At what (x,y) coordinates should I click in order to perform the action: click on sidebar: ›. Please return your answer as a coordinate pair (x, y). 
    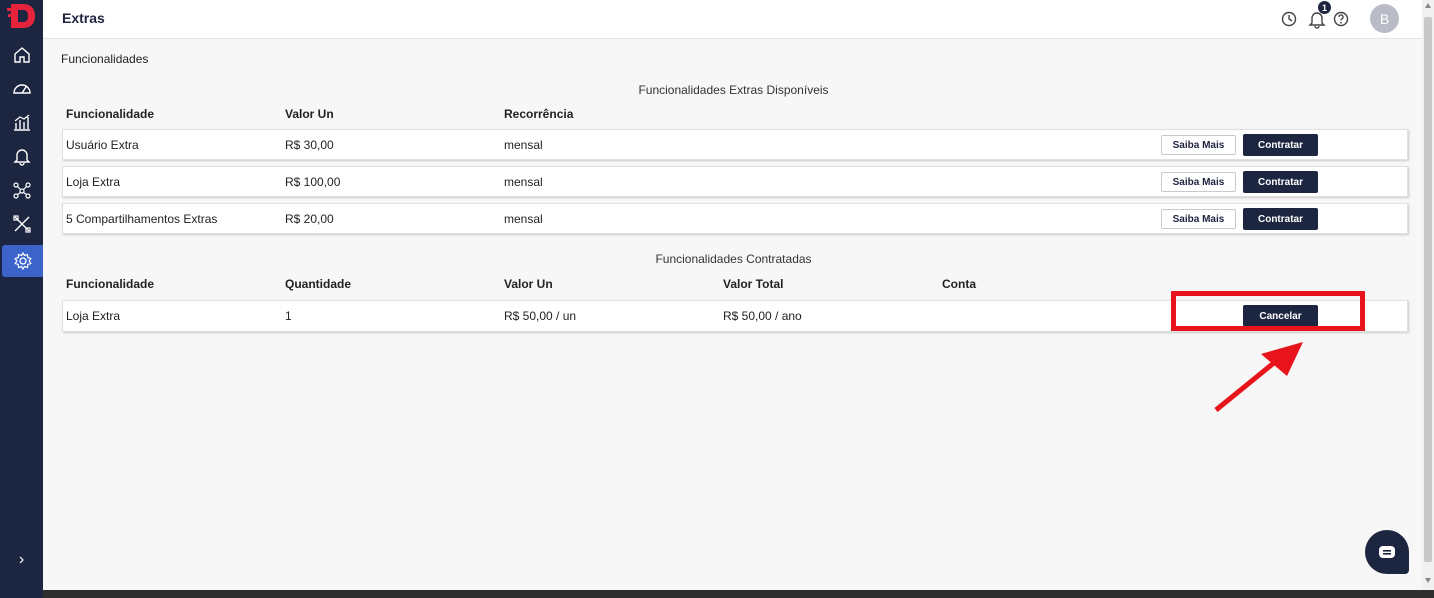
    Looking at the image, I should click on (21, 299).